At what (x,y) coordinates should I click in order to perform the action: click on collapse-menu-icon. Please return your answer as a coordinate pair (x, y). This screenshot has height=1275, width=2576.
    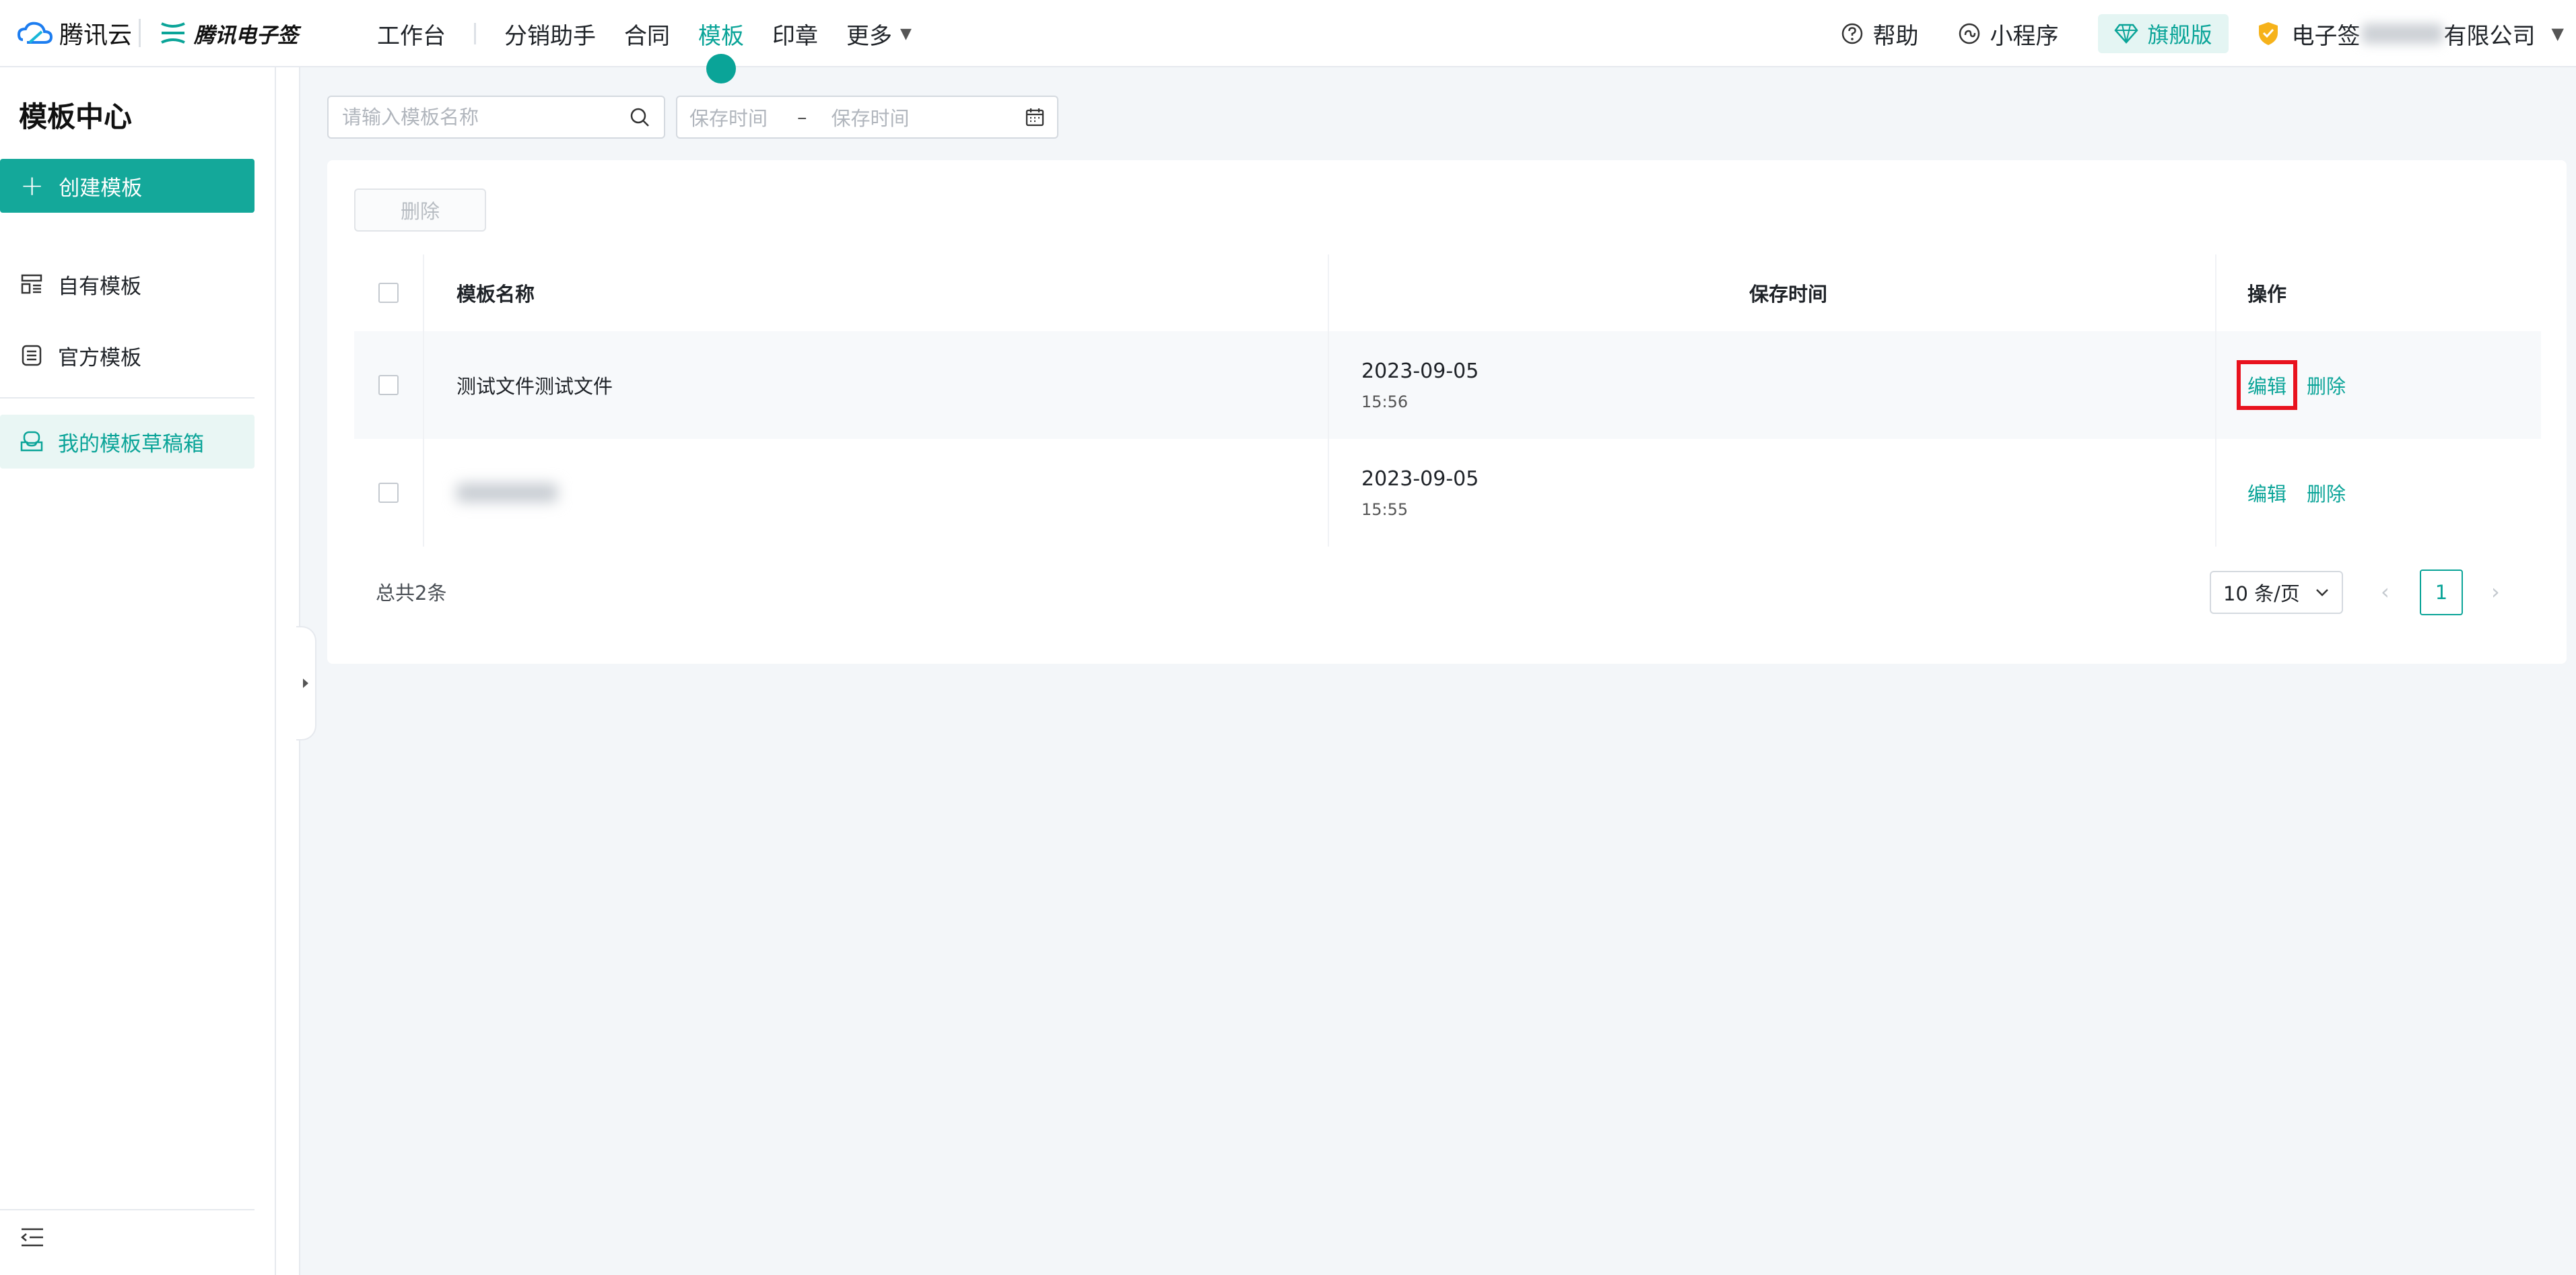
    Looking at the image, I should click on (32, 1238).